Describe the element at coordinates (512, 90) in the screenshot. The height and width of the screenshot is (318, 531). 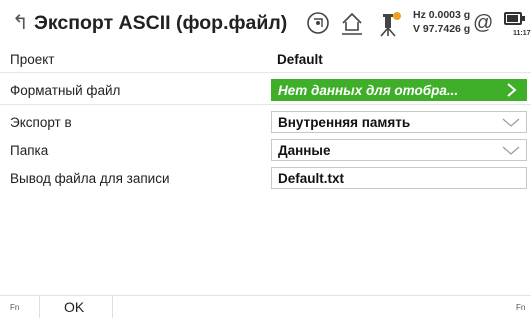
I see `chevron-right-icon` at that location.